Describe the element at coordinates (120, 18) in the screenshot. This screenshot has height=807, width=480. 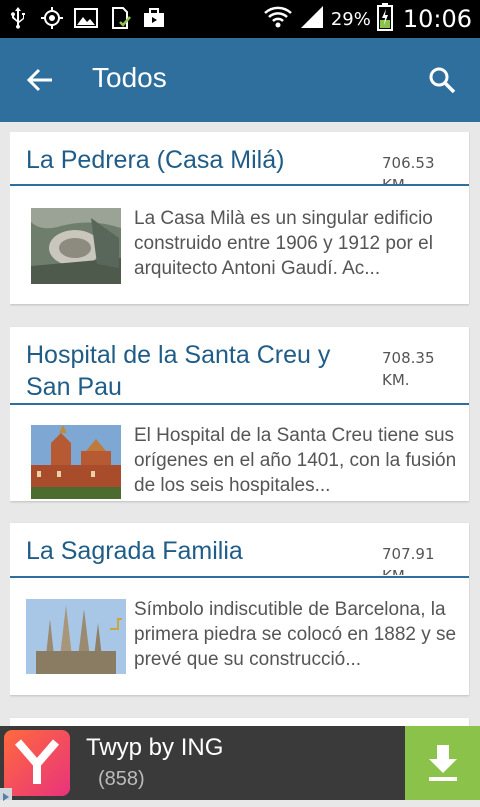
I see `sd-card-icon` at that location.